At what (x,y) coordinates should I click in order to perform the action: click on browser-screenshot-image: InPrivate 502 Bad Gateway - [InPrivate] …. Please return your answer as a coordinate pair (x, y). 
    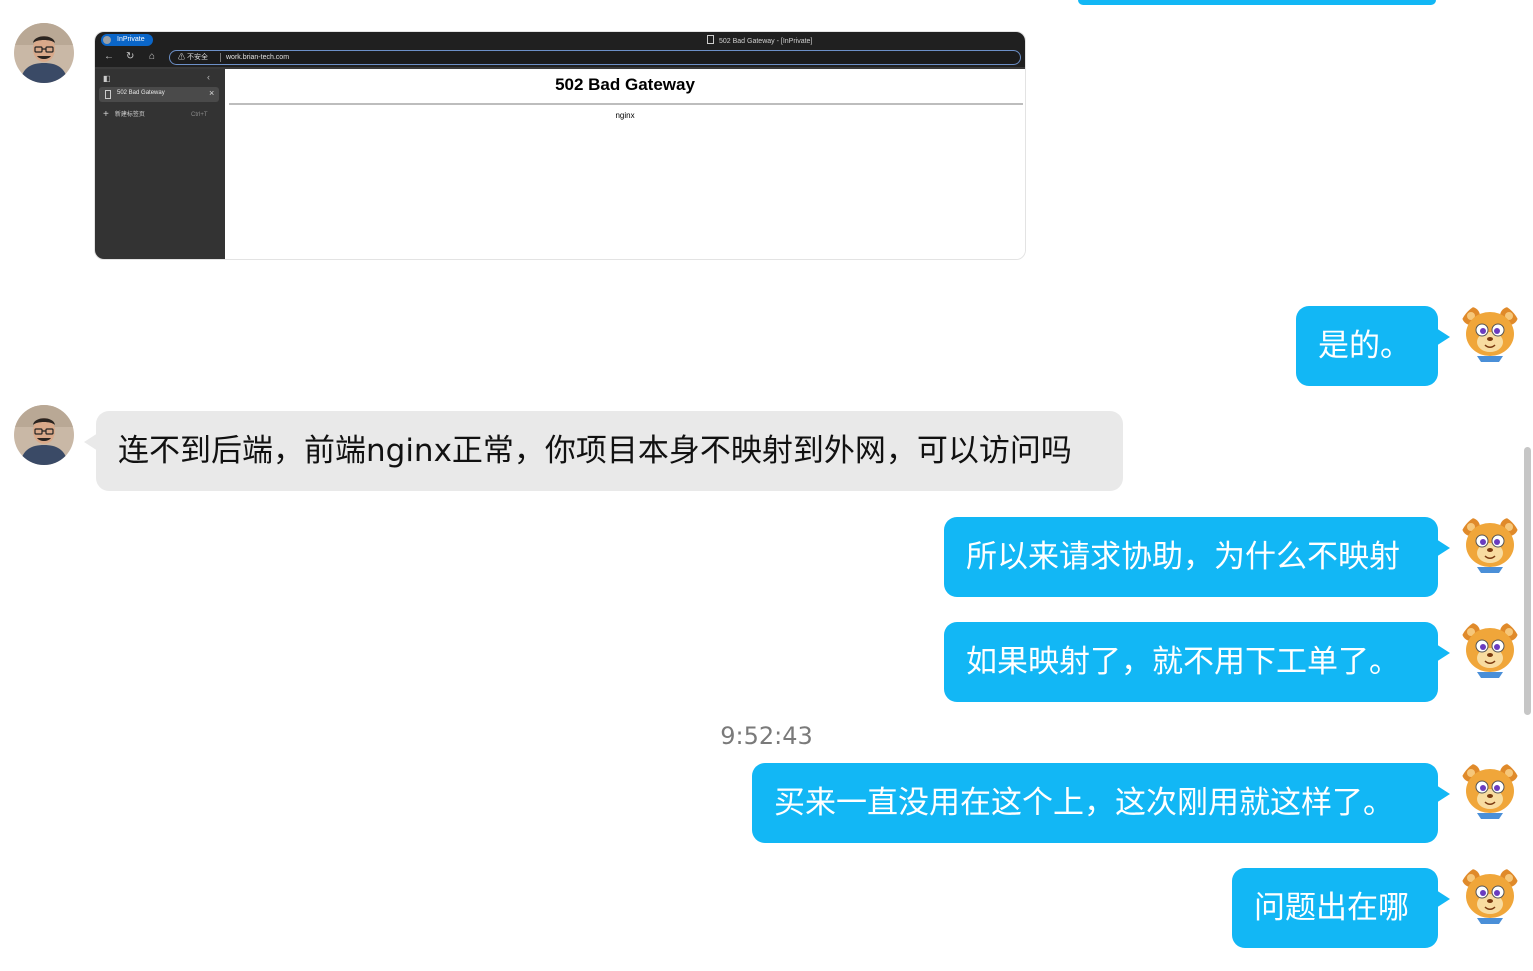
    Looking at the image, I should click on (560, 145).